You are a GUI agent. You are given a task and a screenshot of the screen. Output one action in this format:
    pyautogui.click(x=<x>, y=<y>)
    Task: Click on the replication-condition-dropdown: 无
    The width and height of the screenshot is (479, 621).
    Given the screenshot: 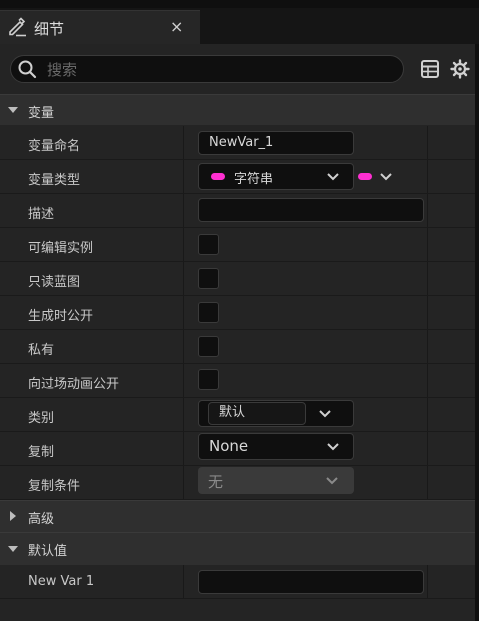 What is the action you would take?
    pyautogui.click(x=276, y=480)
    